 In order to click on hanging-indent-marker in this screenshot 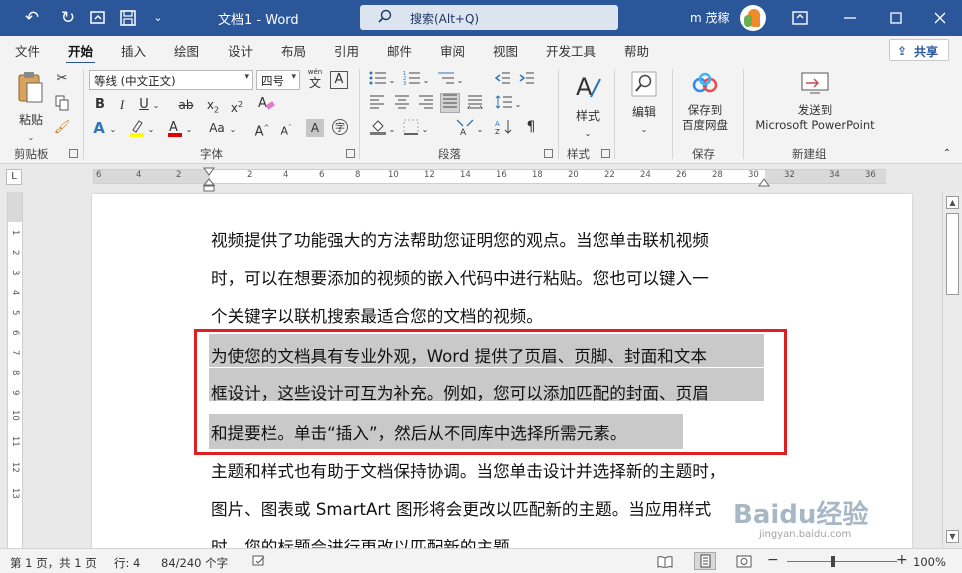, I will do `click(209, 185)`.